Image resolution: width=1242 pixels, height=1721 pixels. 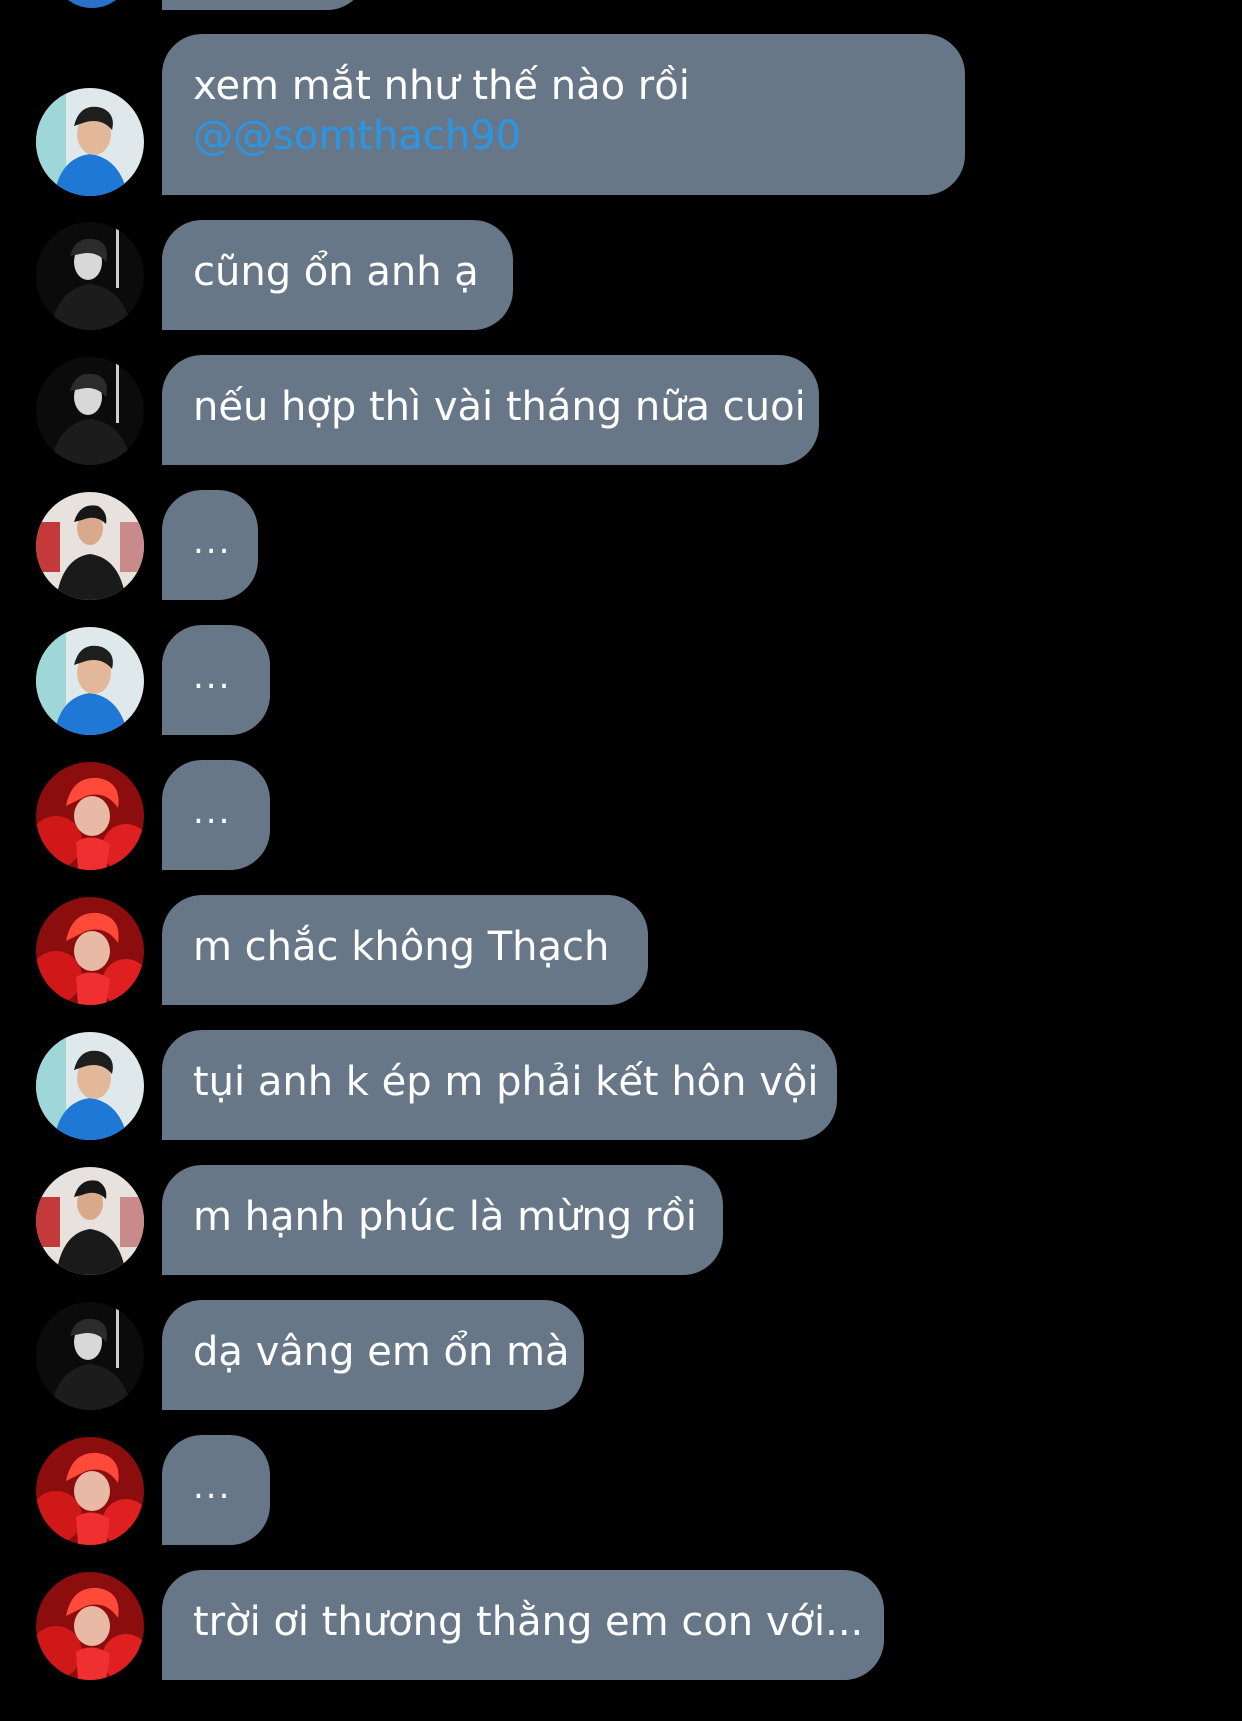 I want to click on message-text: m chắc không Thạch, so click(x=401, y=947).